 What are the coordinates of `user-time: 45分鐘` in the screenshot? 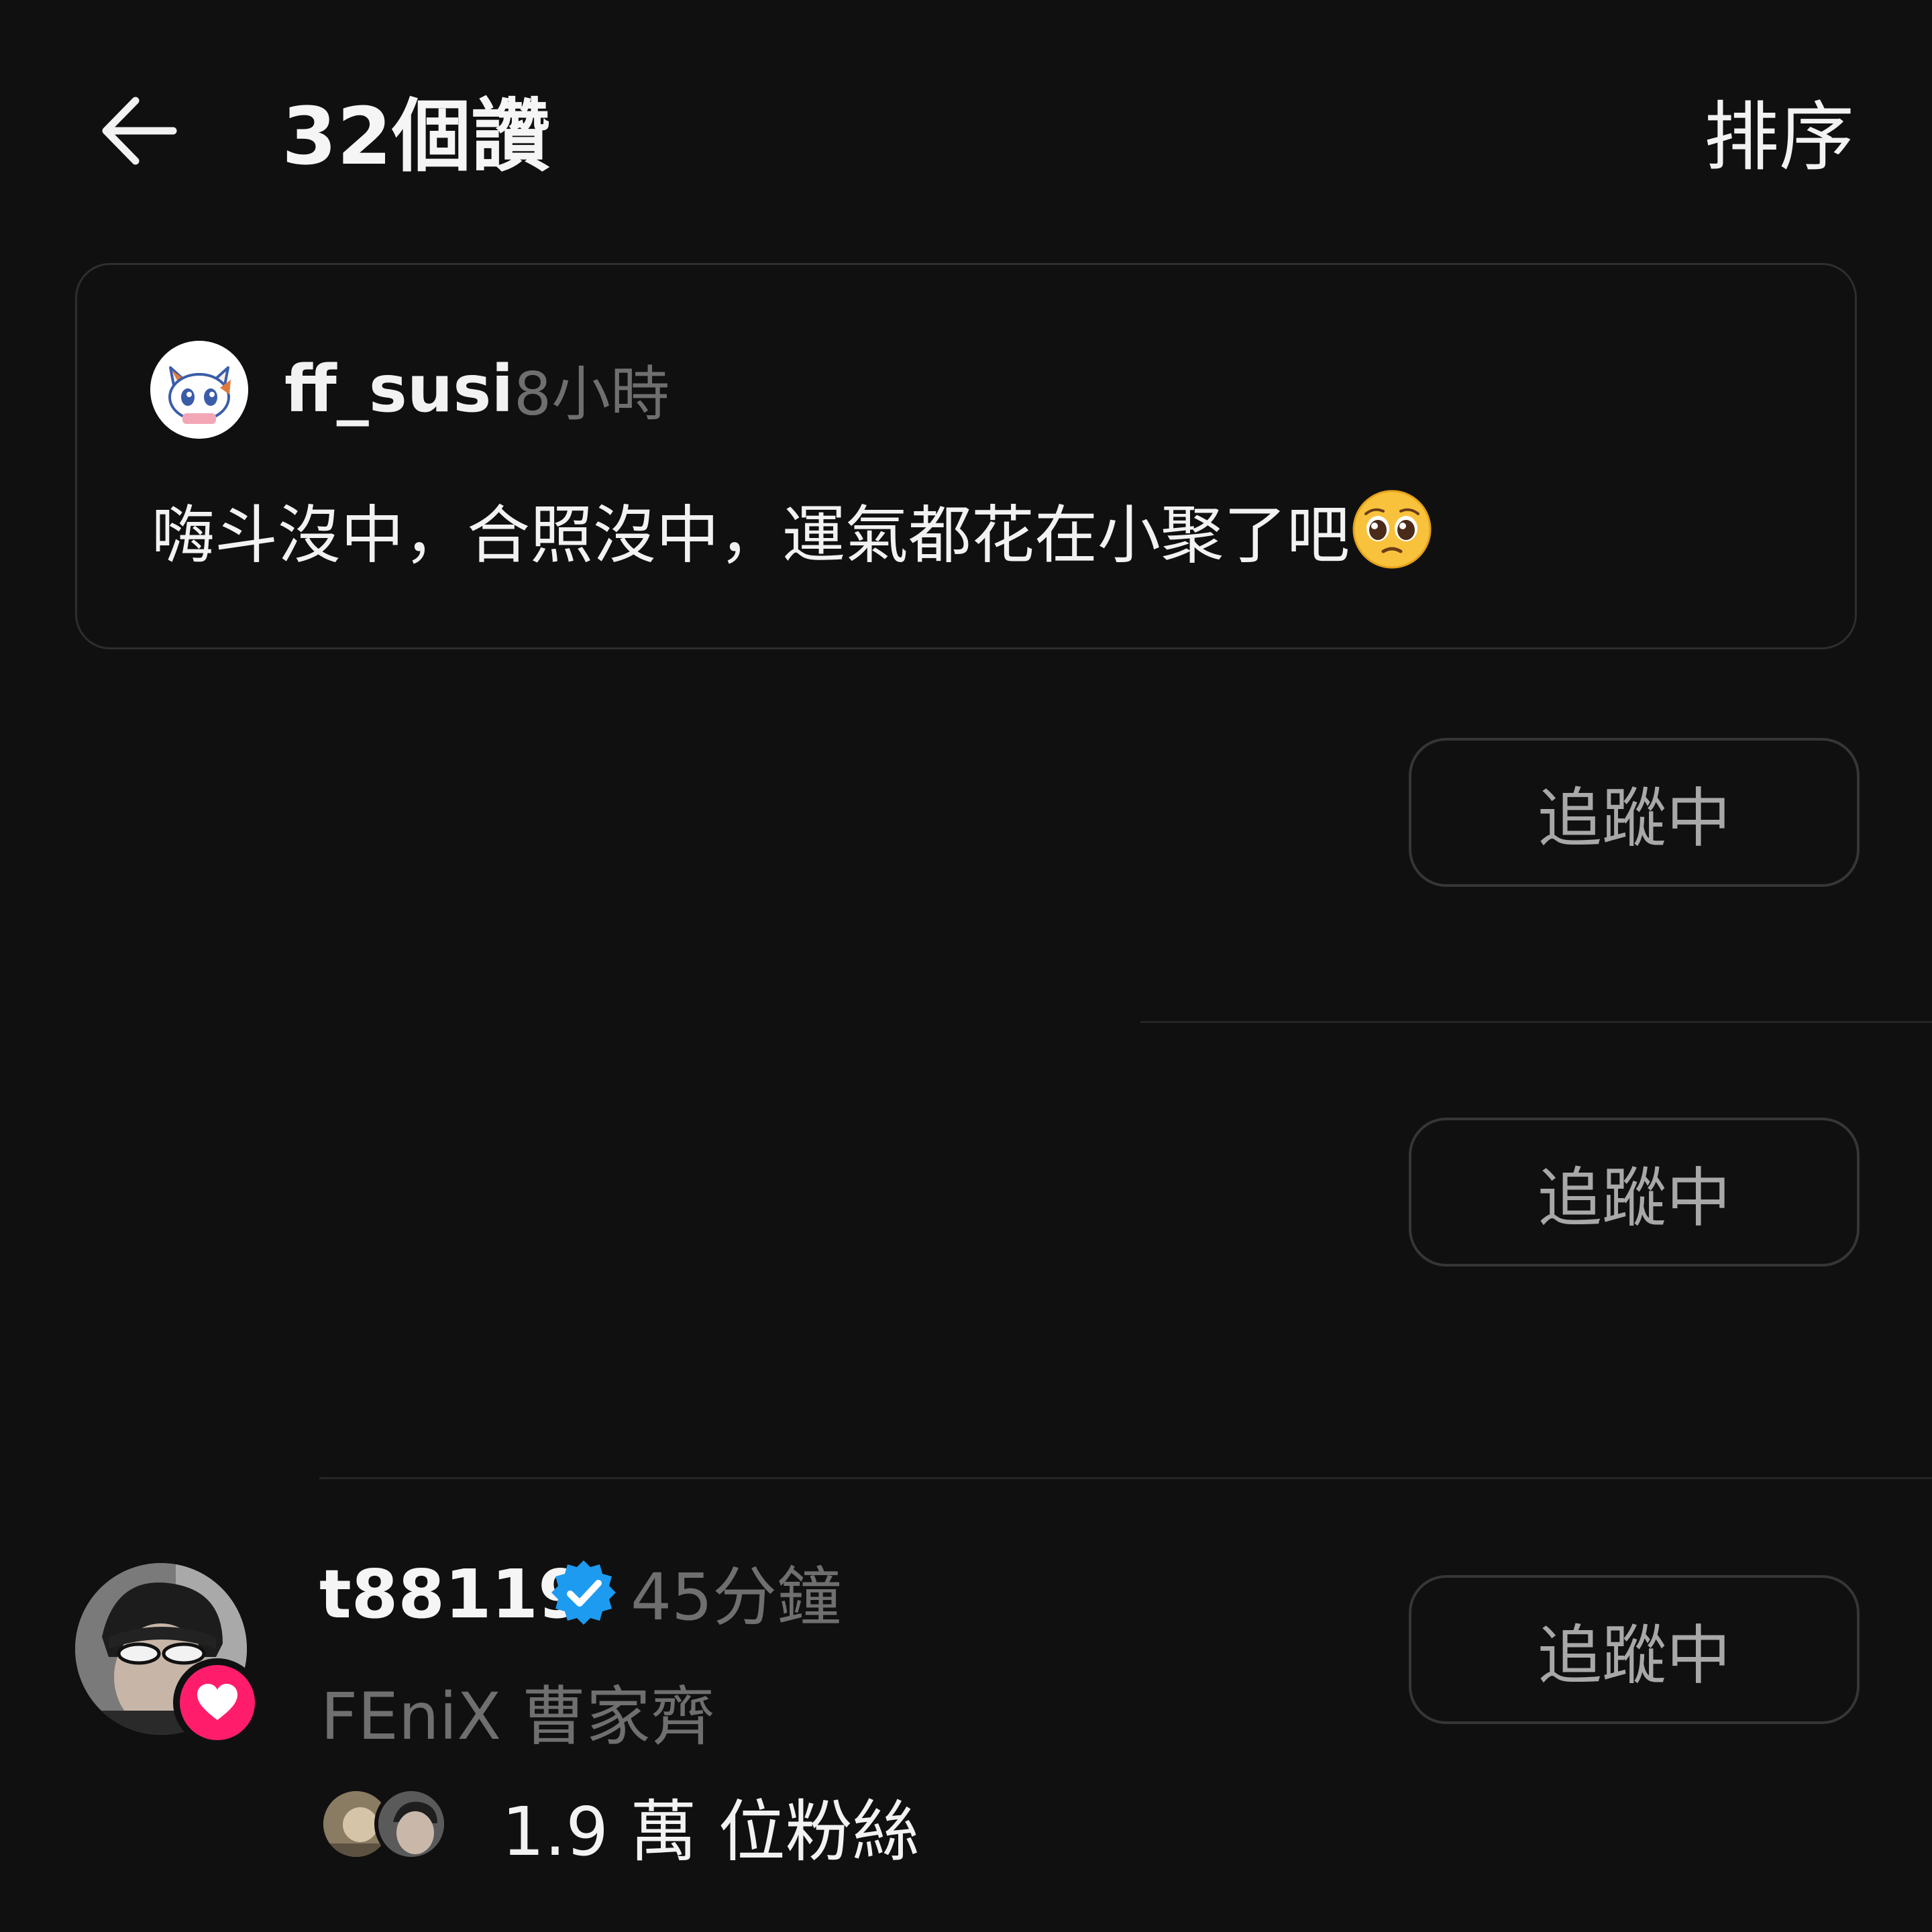 It's located at (736, 1597).